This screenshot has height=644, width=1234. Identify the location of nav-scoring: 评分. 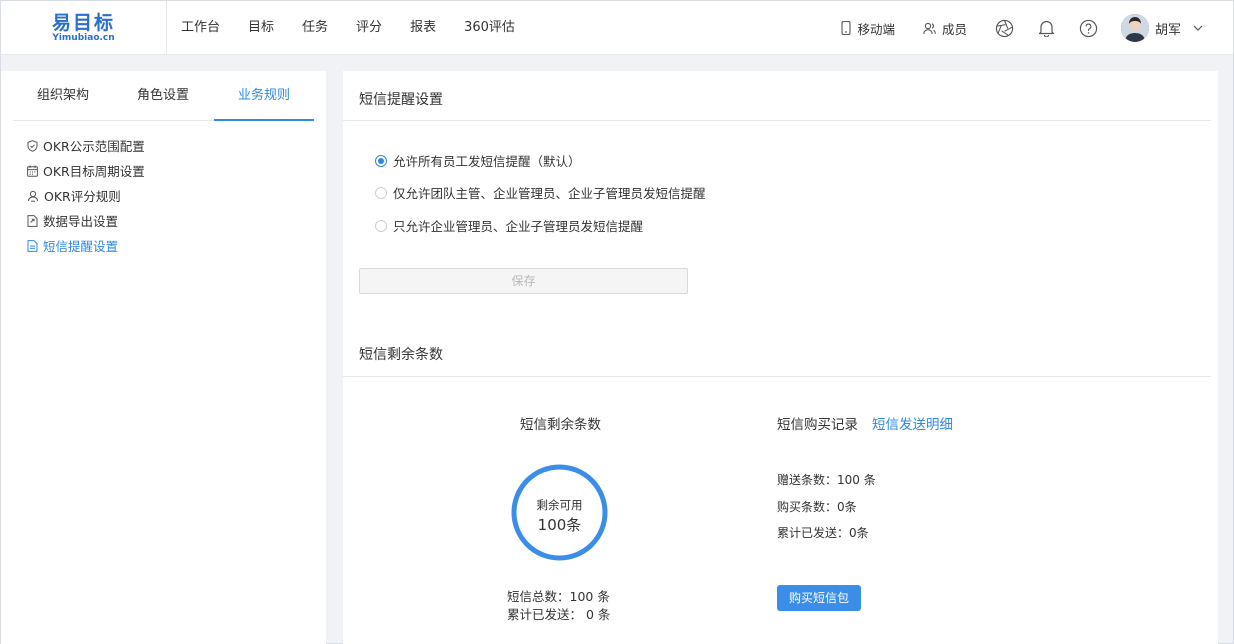
(369, 28).